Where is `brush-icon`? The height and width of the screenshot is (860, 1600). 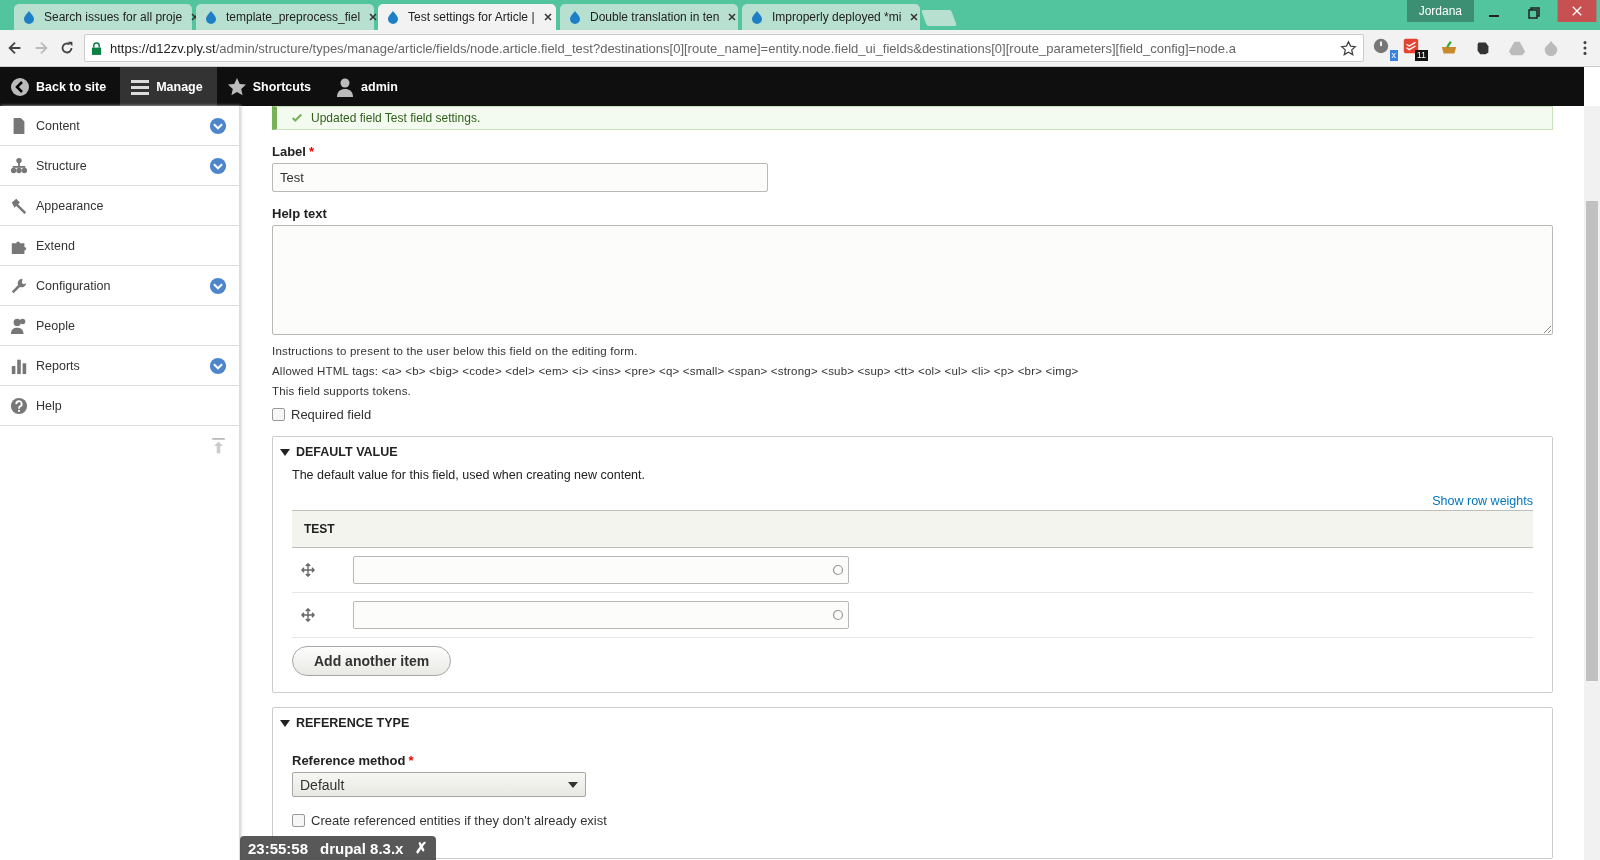
brush-icon is located at coordinates (19, 205).